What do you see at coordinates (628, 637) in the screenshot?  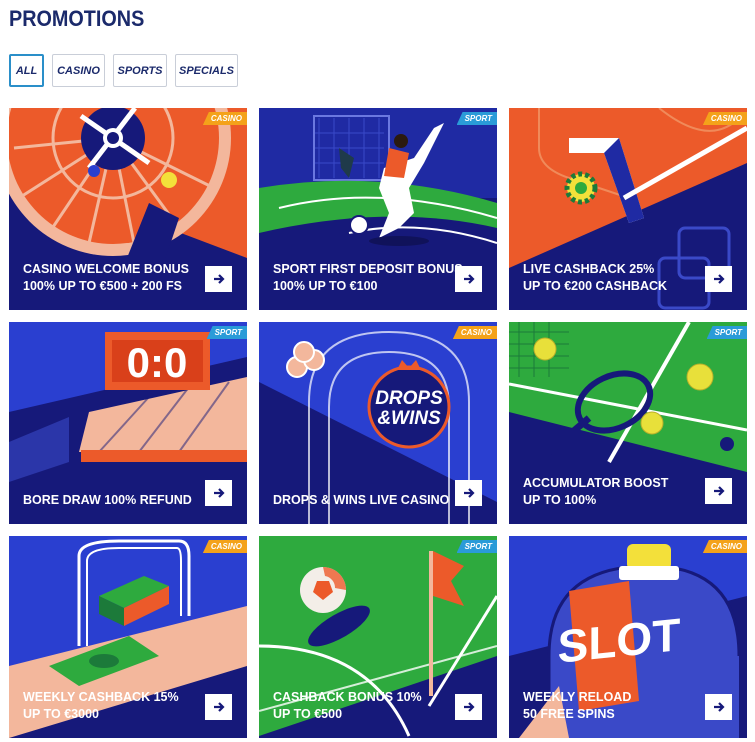 I see `promo-card-weekly-reload: SLOT CASINO WEEKLY RELOAD 50 FREE SPINS` at bounding box center [628, 637].